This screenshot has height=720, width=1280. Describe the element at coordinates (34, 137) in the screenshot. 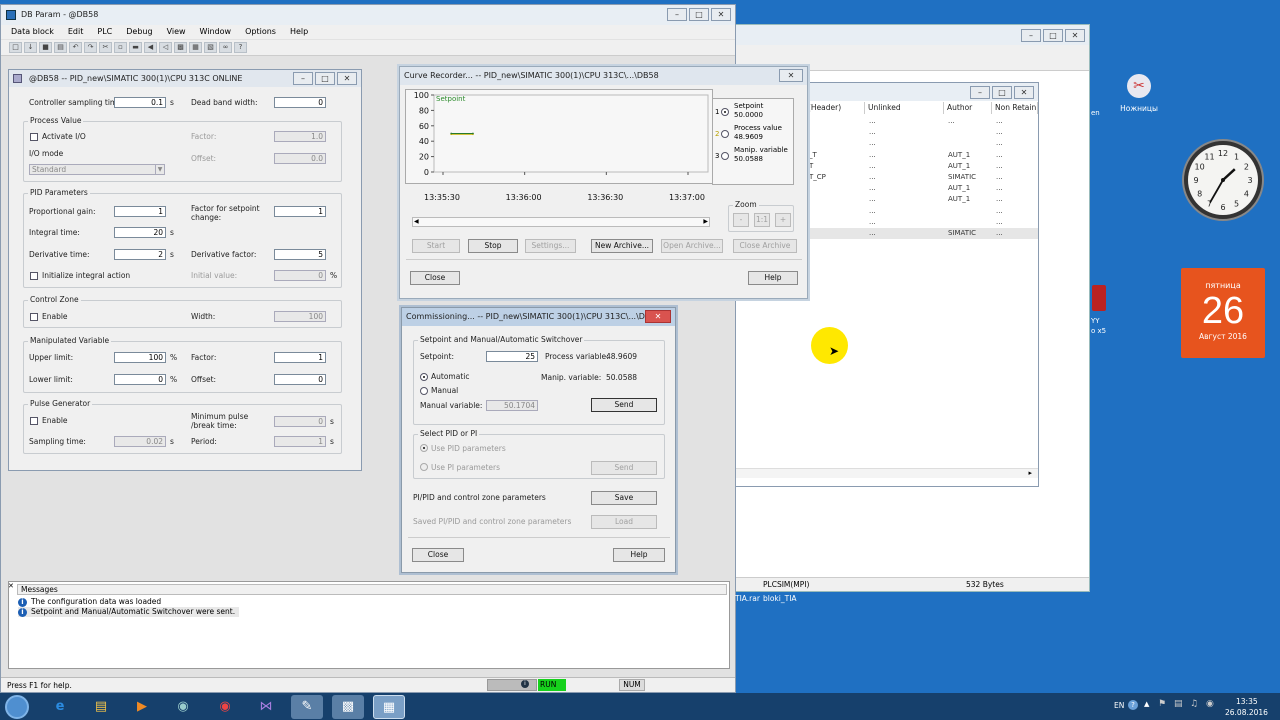

I see `activate-io-checkbox` at that location.